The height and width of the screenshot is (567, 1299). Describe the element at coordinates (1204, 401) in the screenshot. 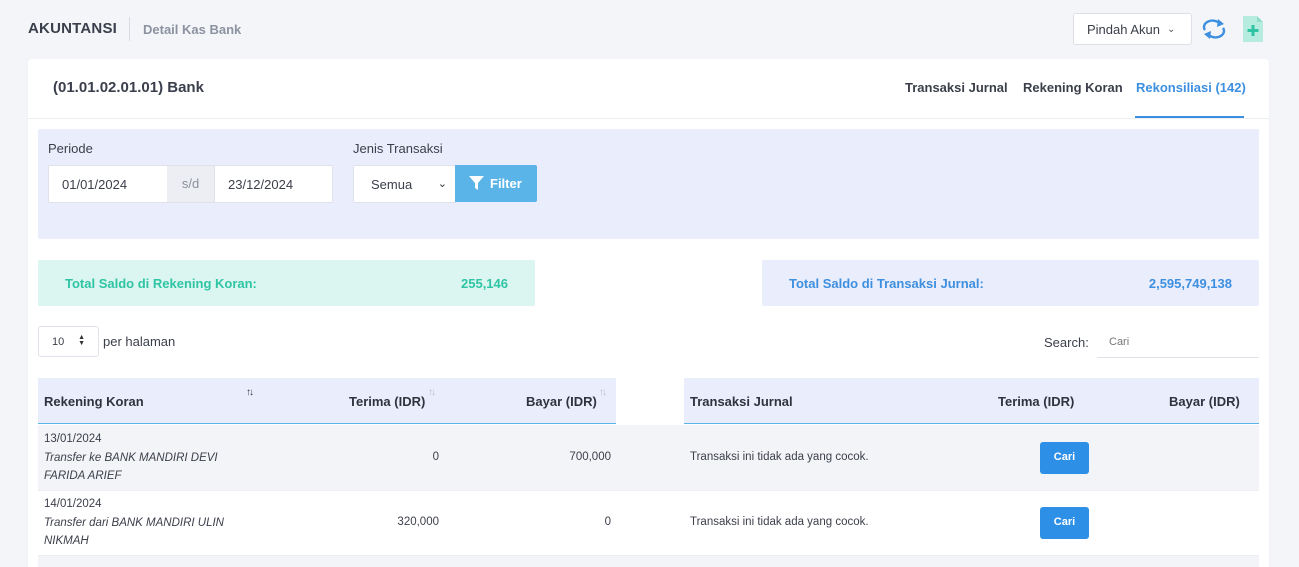

I see `header-bayar-right: Bayar (IDR)` at that location.